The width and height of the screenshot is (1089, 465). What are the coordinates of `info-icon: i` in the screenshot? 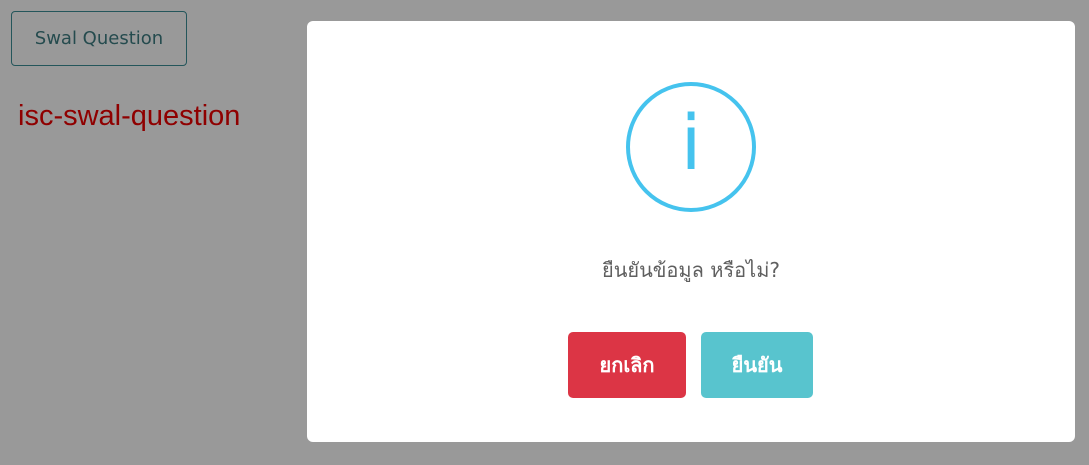 It's located at (691, 147).